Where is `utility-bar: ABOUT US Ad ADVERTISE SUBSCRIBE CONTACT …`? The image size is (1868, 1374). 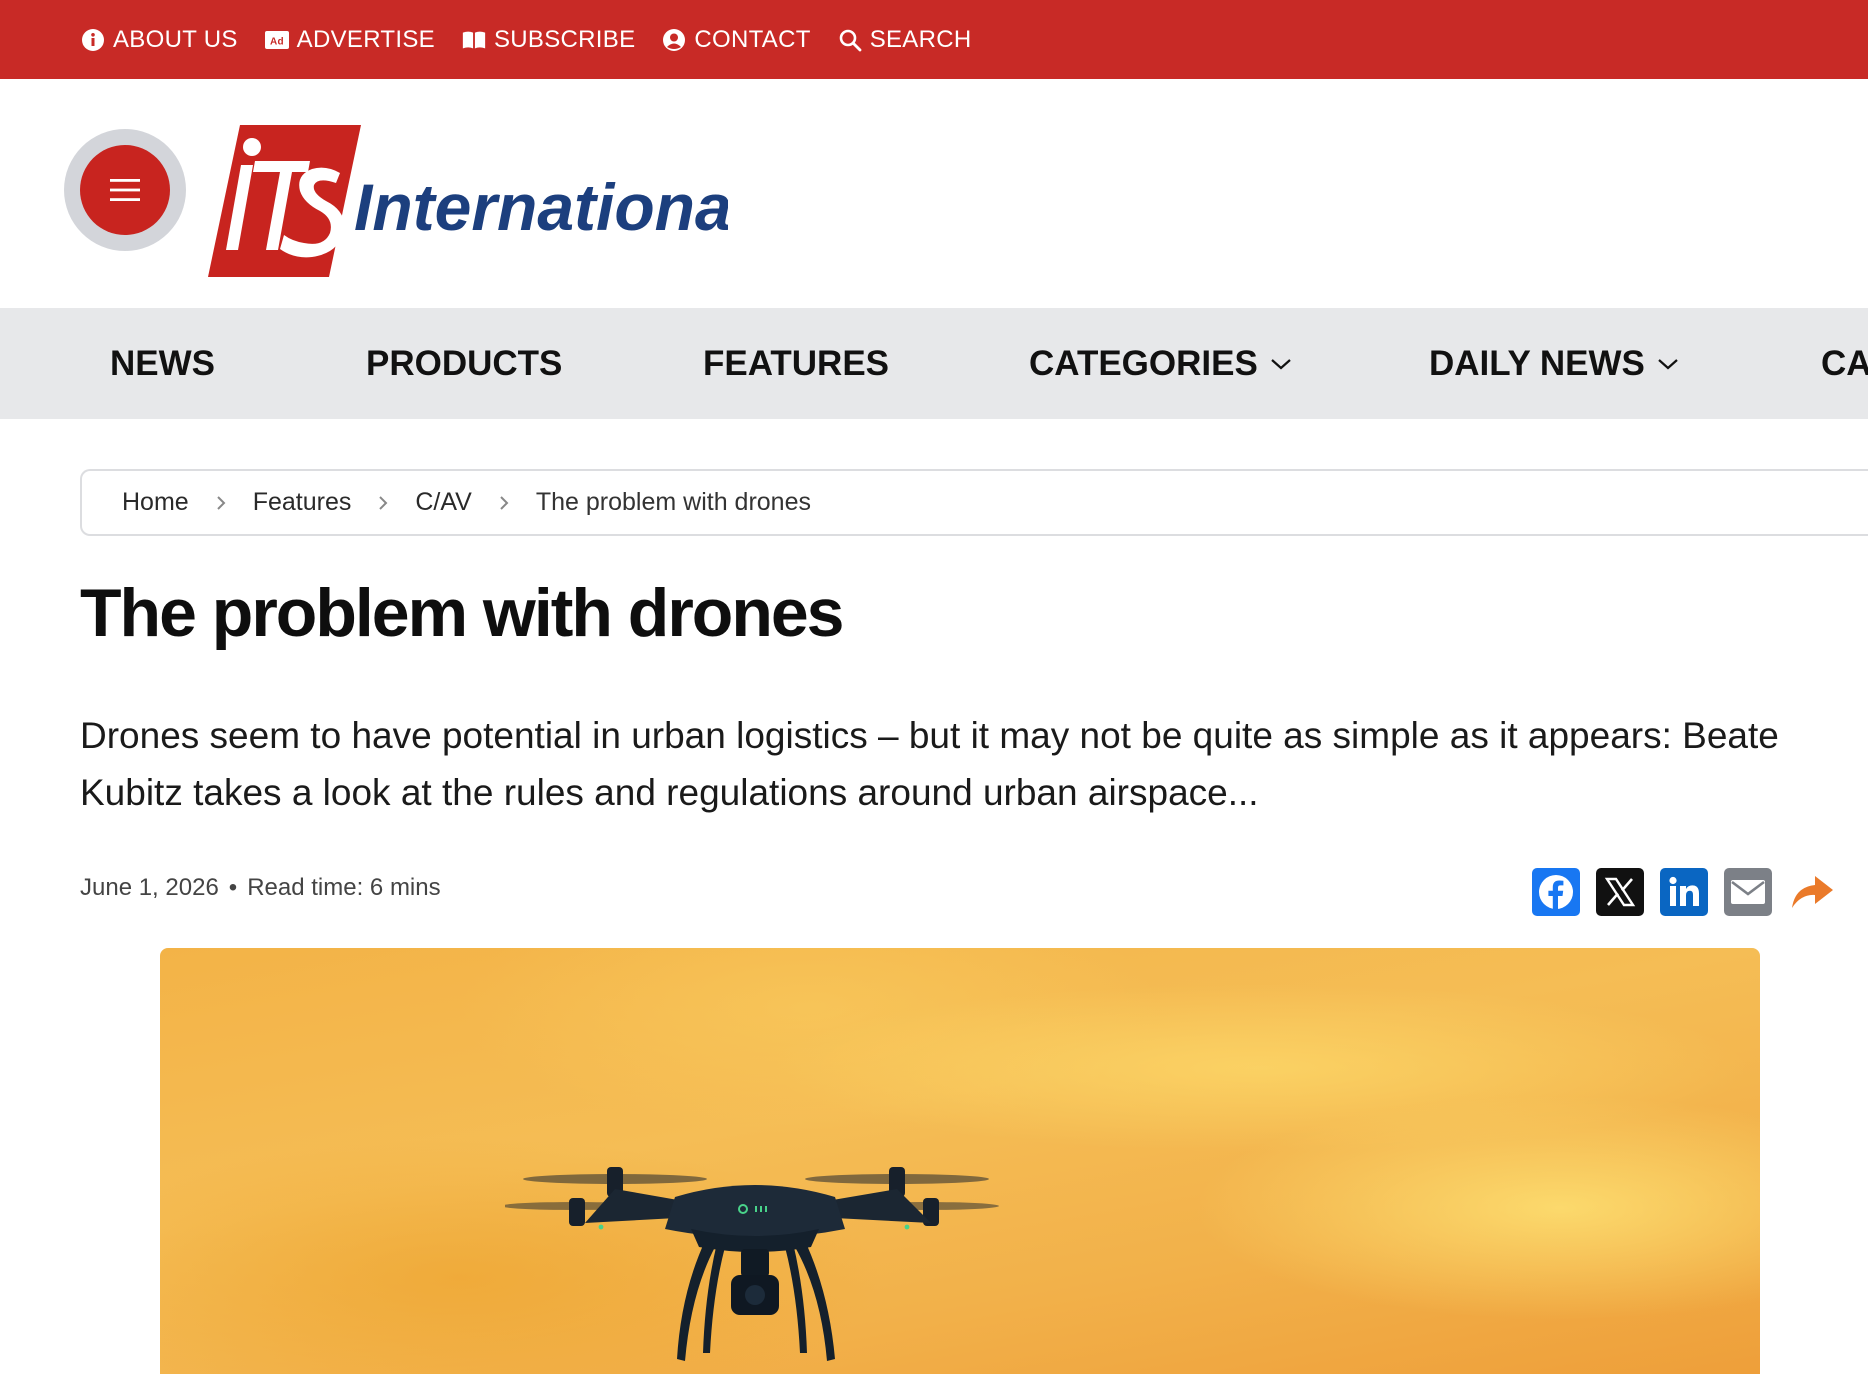
utility-bar: ABOUT US Ad ADVERTISE SUBSCRIBE CONTACT … is located at coordinates (934, 39).